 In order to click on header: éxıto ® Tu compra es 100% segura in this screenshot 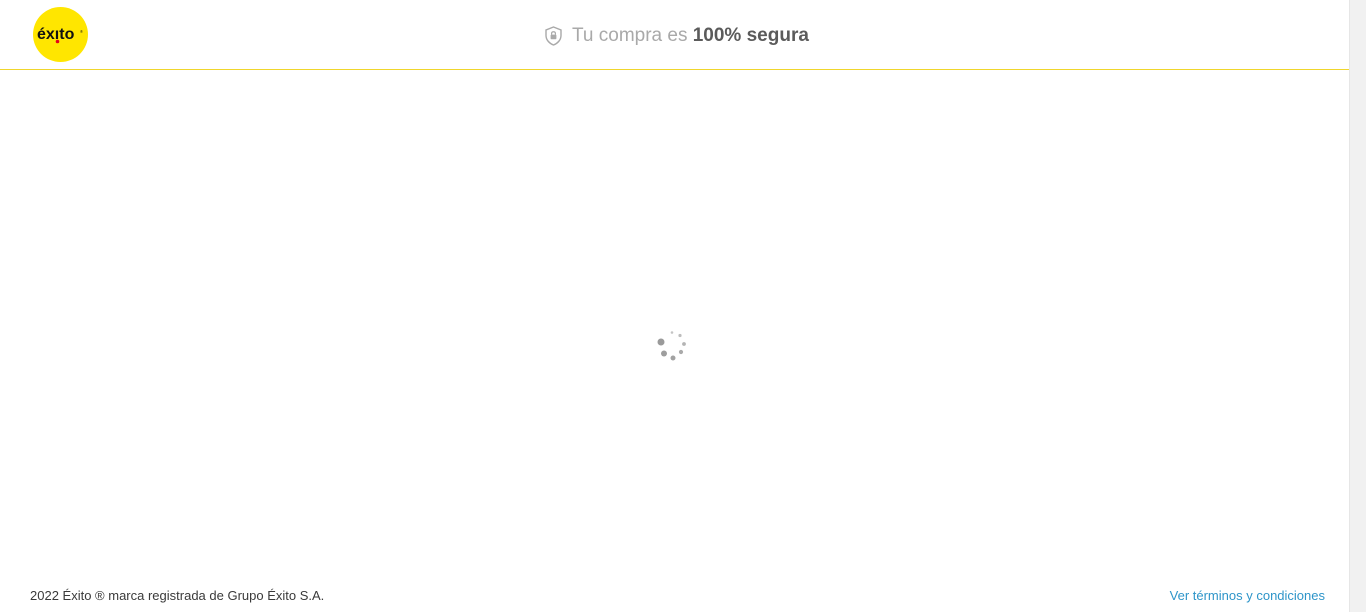, I will do `click(674, 35)`.